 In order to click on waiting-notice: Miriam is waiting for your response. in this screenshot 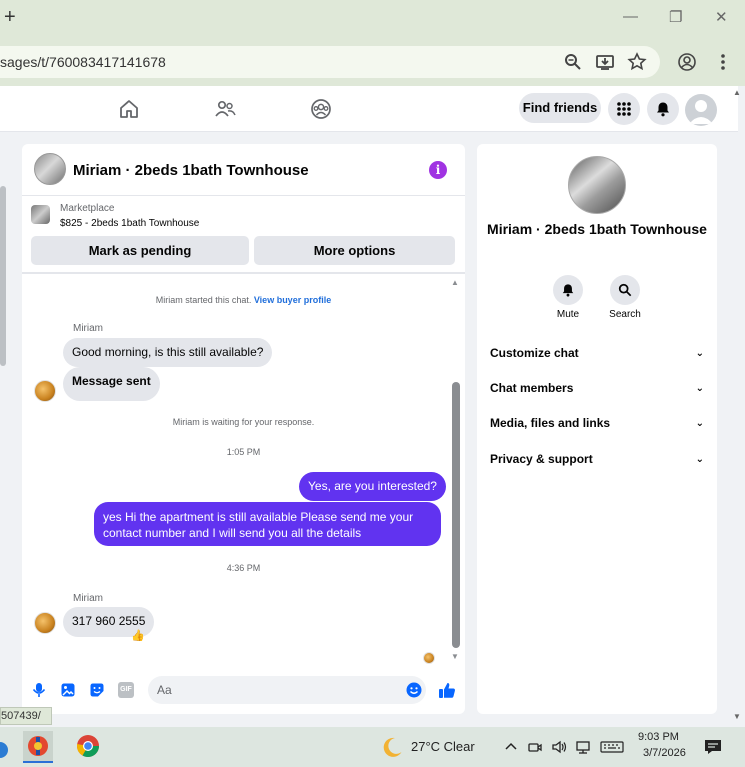, I will do `click(243, 422)`.